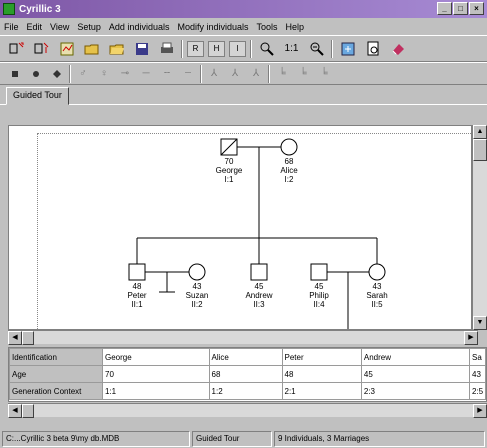  I want to click on table-row: Age 70 68 48 45 43, so click(247, 374).